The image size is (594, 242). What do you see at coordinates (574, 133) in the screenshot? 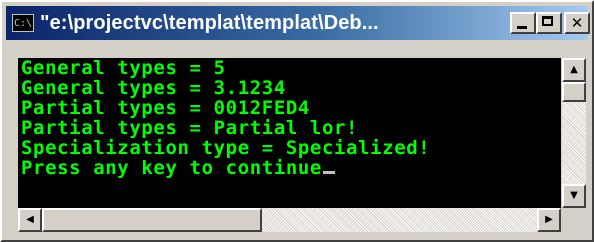
I see `vertical-scrollbar: ▲ ▼` at bounding box center [574, 133].